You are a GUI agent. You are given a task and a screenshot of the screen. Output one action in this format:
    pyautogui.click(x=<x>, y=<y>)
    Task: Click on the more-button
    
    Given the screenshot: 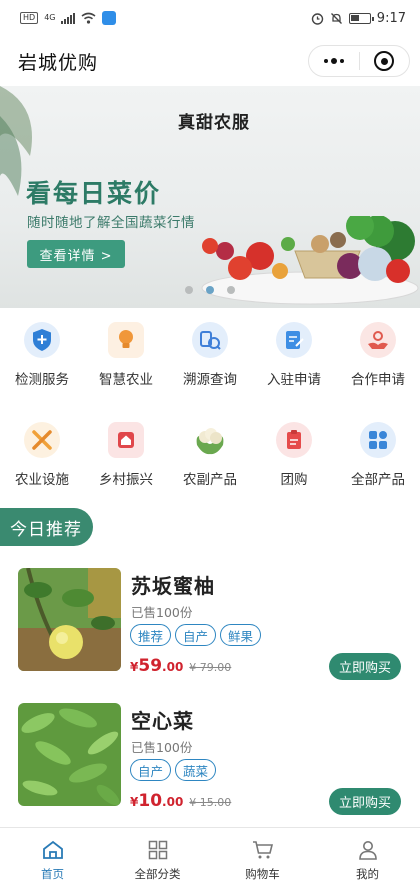 What is the action you would take?
    pyautogui.click(x=334, y=61)
    